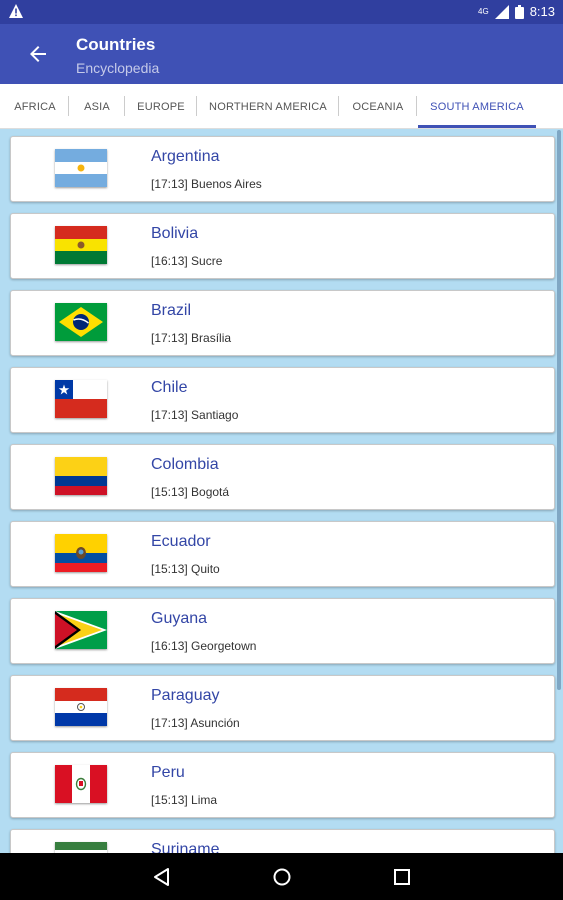 This screenshot has height=900, width=563. What do you see at coordinates (282, 400) in the screenshot?
I see `list-item: Chile [17:13] Santiago` at bounding box center [282, 400].